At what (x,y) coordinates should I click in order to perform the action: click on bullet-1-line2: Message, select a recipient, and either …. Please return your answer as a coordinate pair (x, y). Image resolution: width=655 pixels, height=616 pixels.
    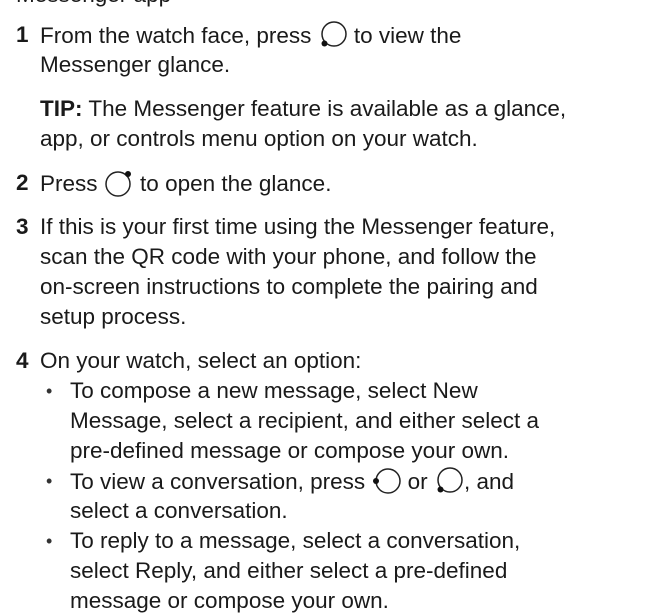
    Looking at the image, I should click on (305, 420).